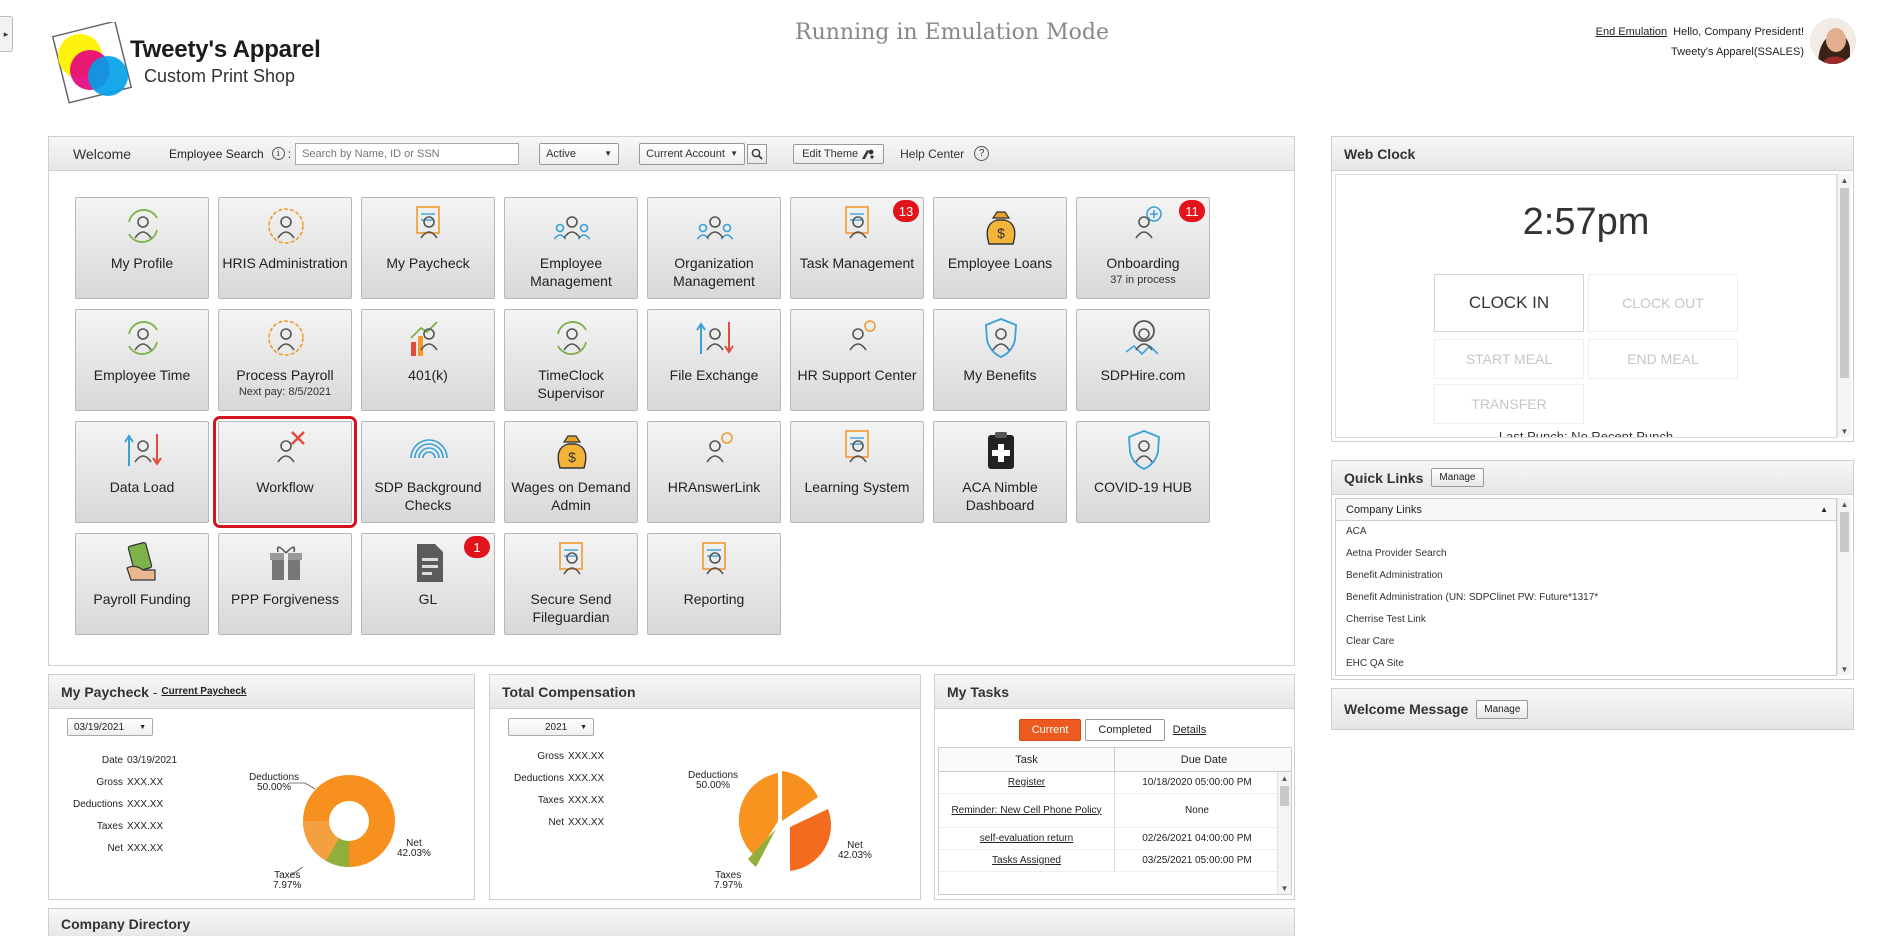 The height and width of the screenshot is (936, 1904). Describe the element at coordinates (1027, 810) in the screenshot. I see `task-link: Reminder: New Cell Phone Policy` at that location.